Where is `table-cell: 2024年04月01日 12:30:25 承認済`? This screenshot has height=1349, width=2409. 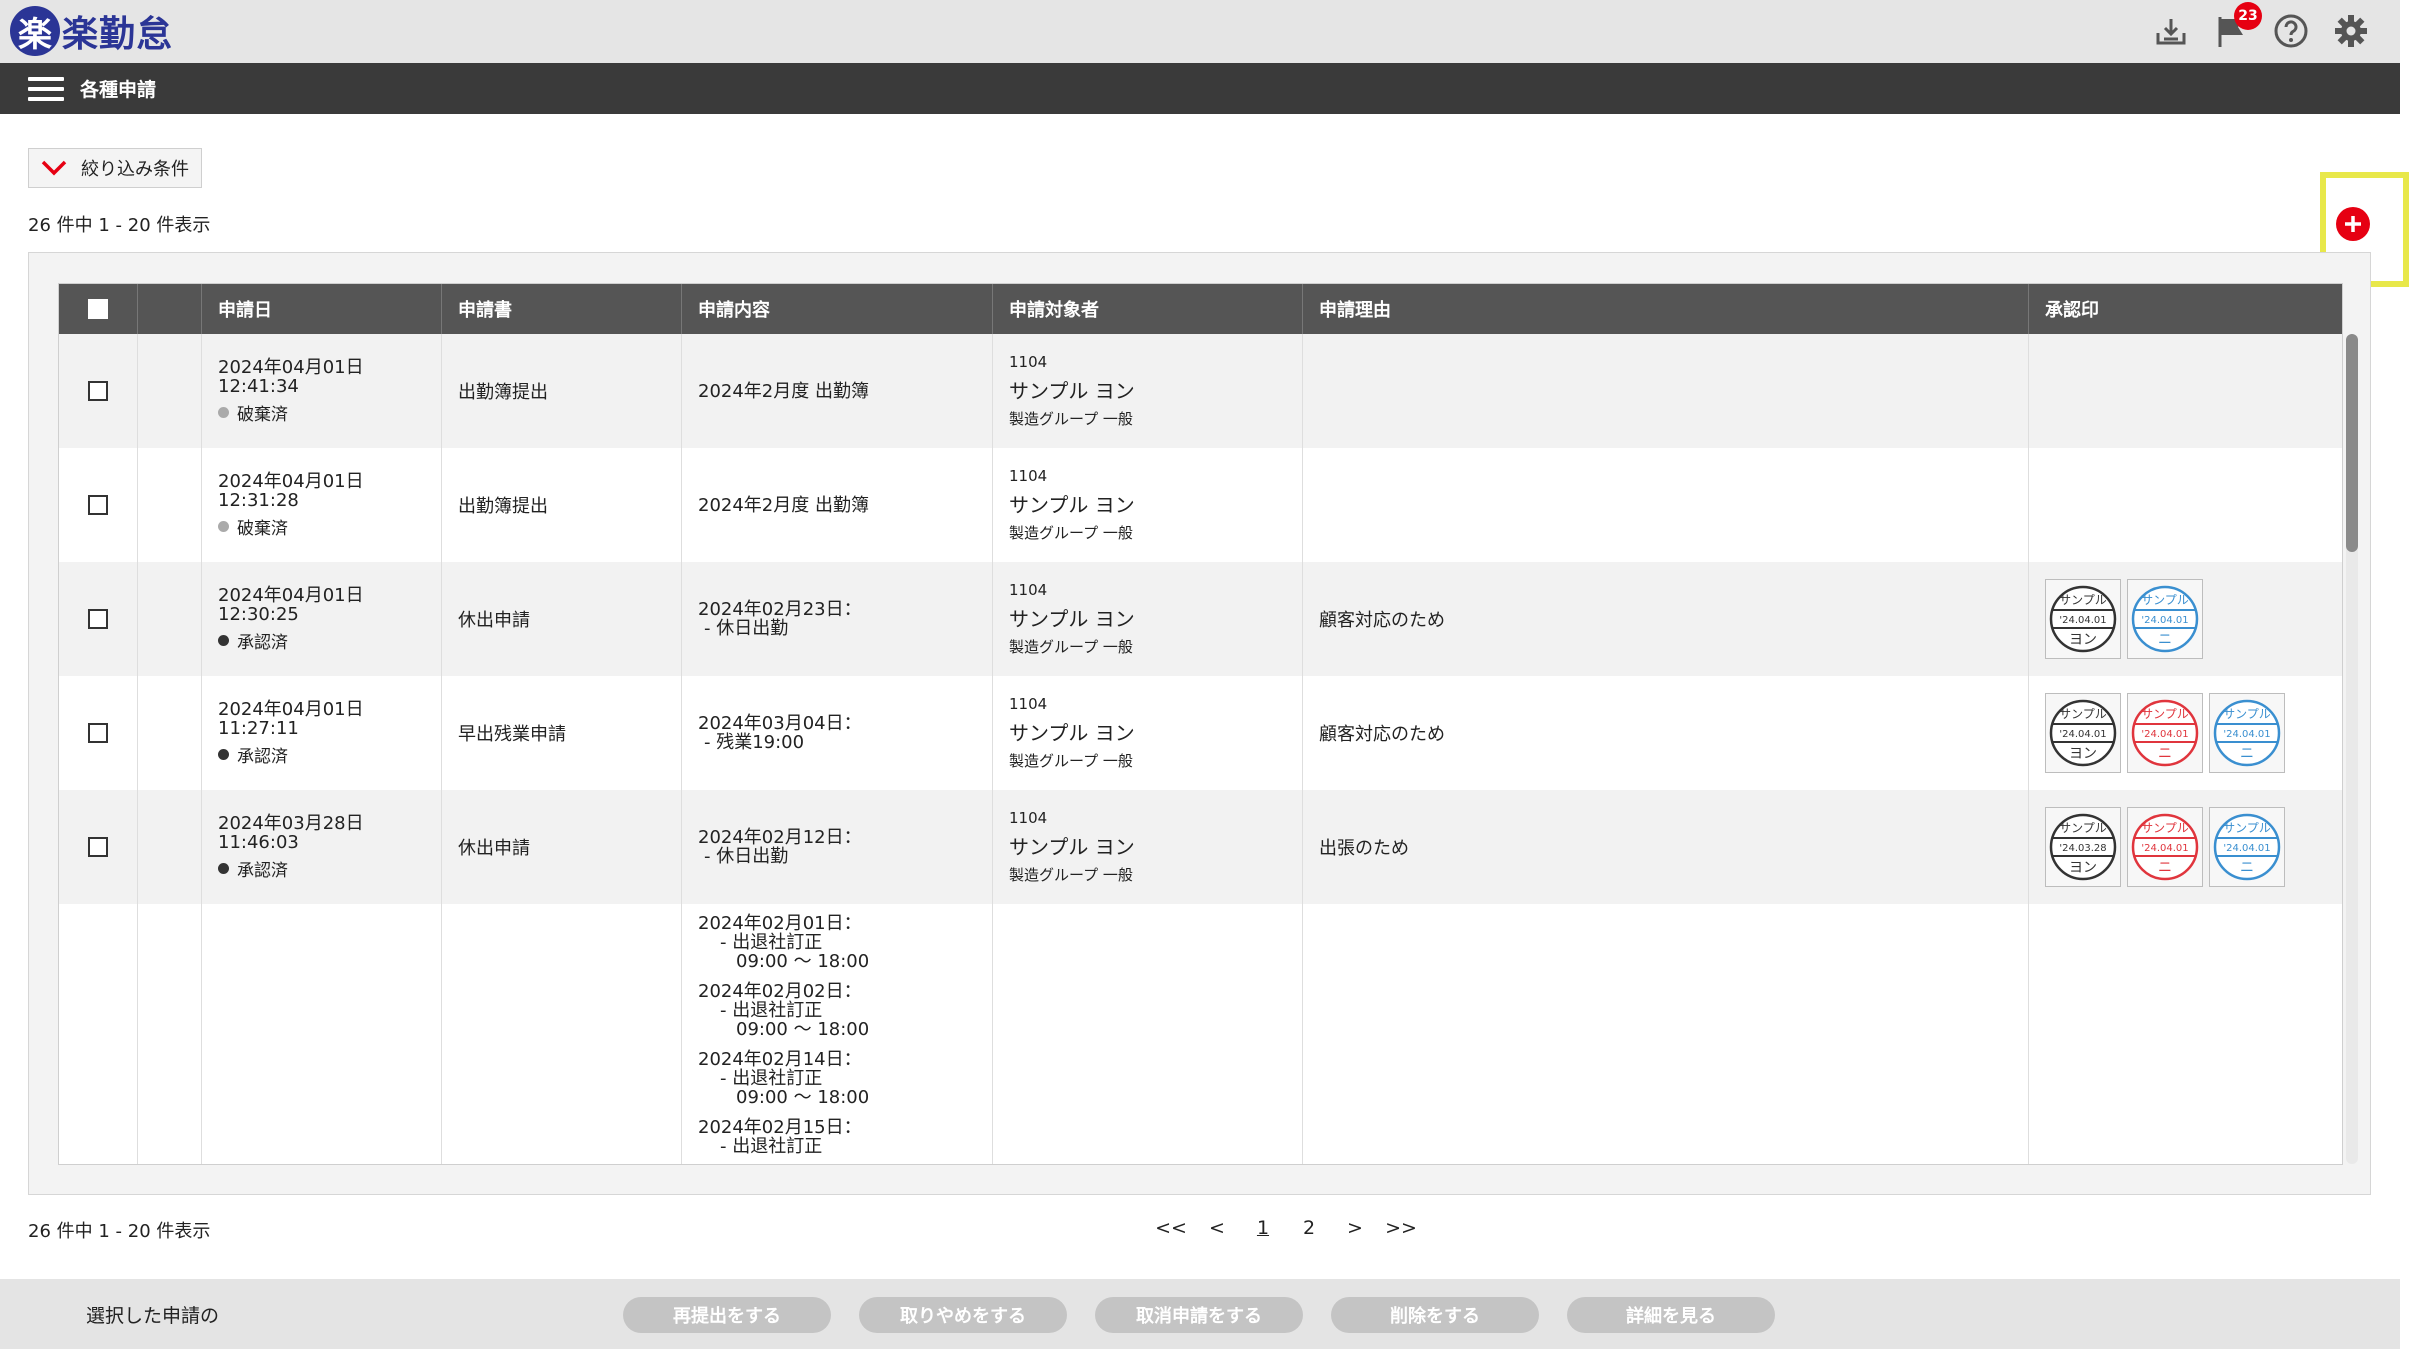 table-cell: 2024年04月01日 12:30:25 承認済 is located at coordinates (322, 619).